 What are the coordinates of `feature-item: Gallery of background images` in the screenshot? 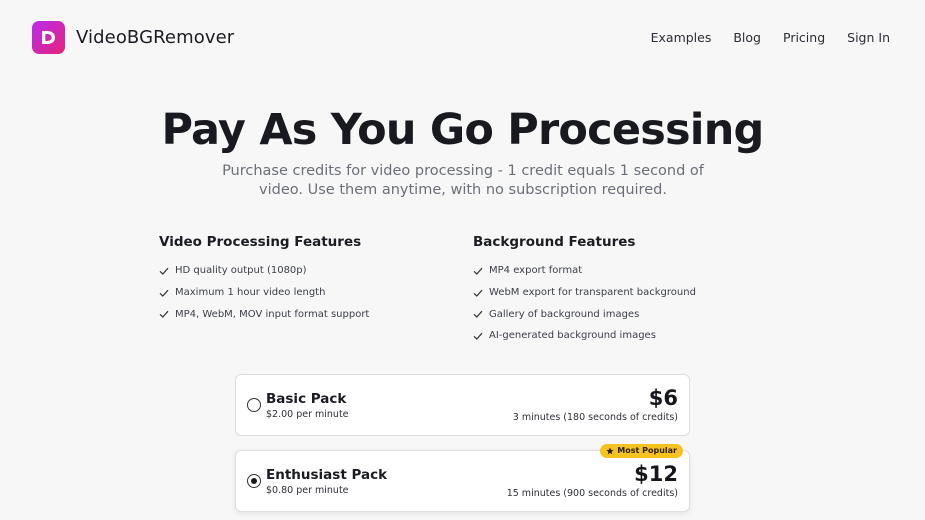 It's located at (623, 314).